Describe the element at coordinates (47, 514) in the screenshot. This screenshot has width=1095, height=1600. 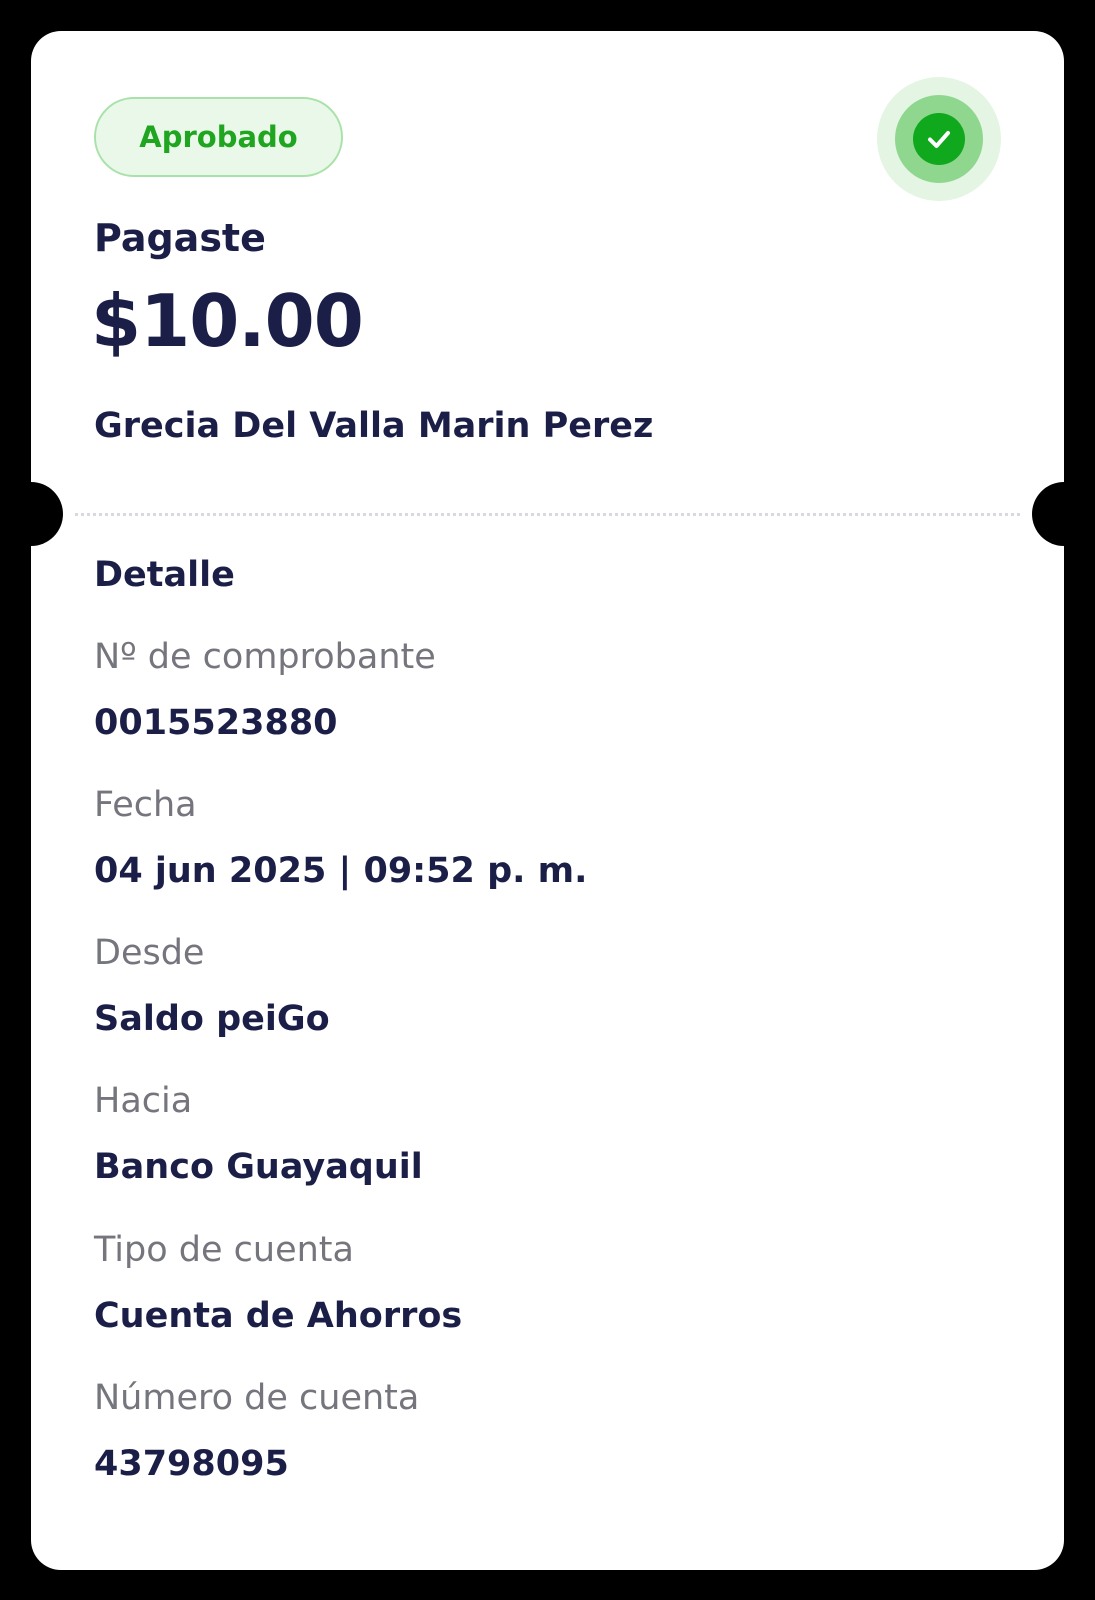
I see `ticket-notch-left` at that location.